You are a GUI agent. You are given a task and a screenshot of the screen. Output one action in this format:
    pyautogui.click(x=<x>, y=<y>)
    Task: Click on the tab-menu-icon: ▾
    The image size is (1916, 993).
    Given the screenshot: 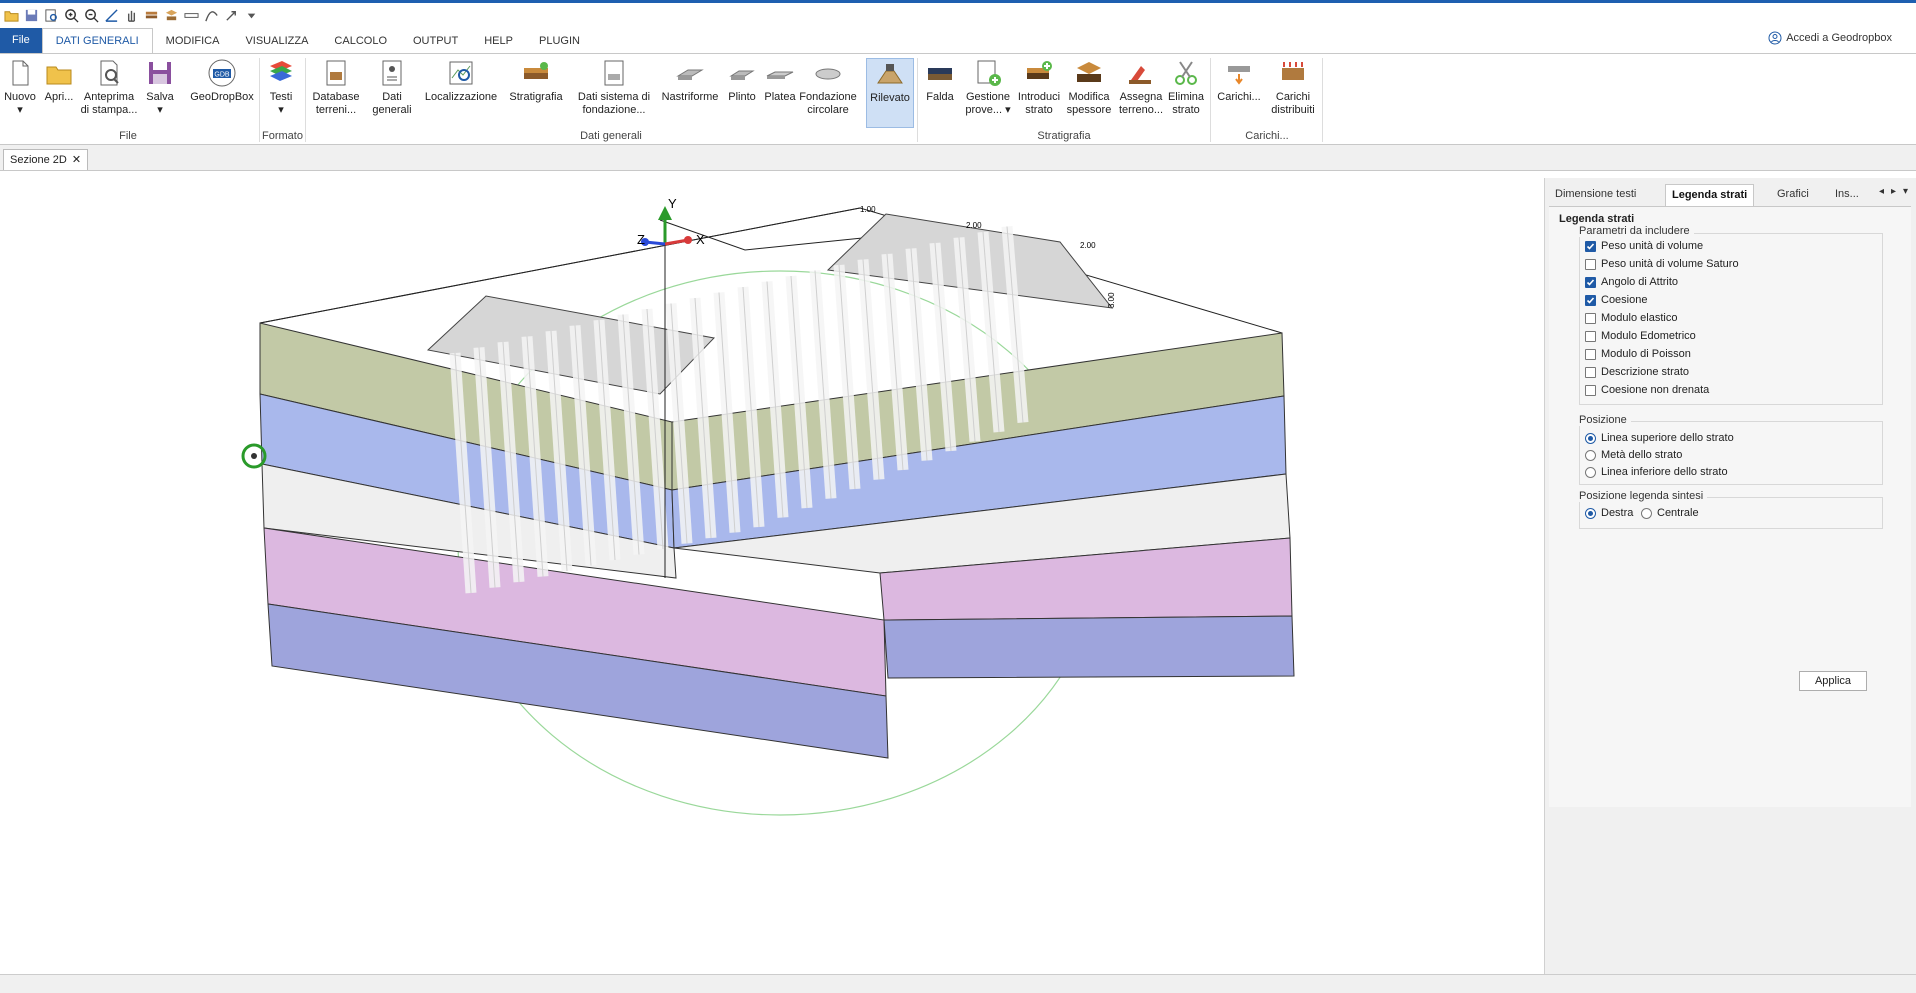 What is the action you would take?
    pyautogui.click(x=1905, y=191)
    